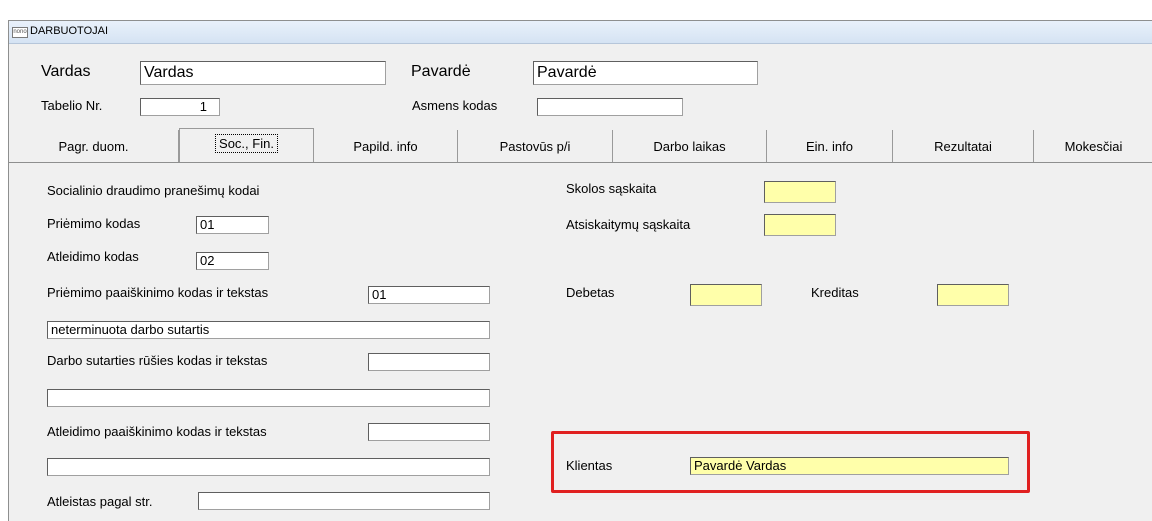  I want to click on skolos-label: Skolos sąskaita, so click(611, 188).